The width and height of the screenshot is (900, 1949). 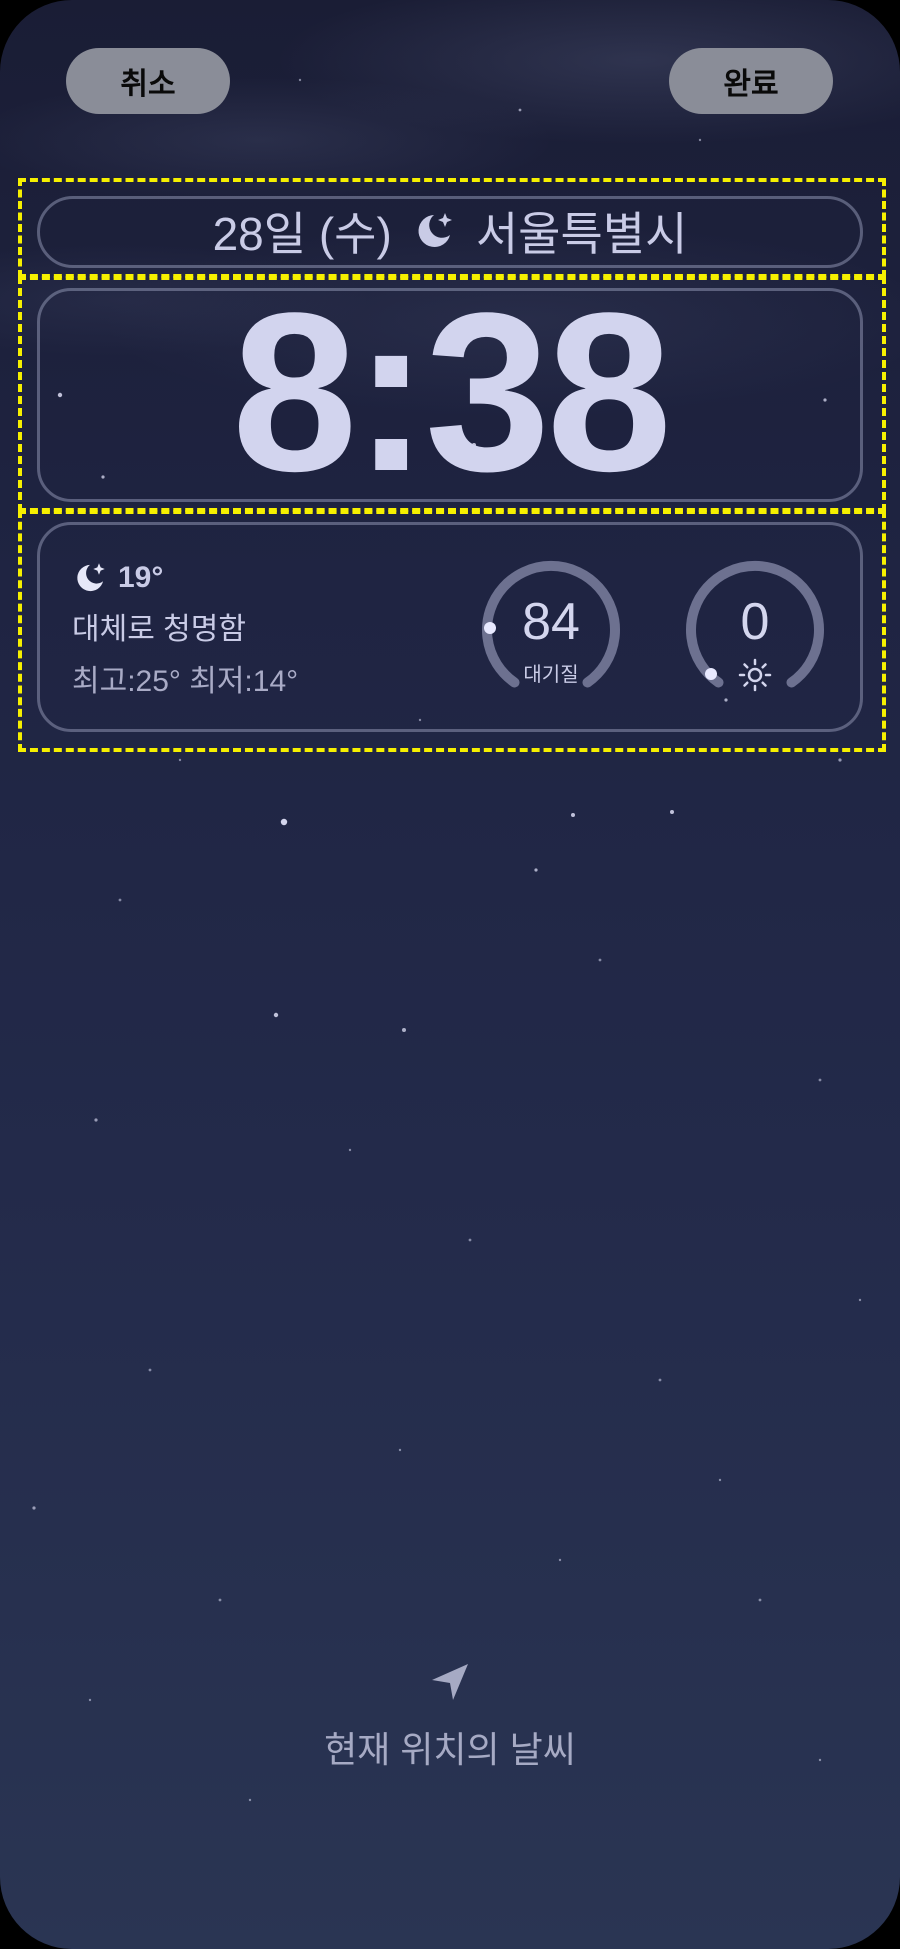 I want to click on location-arrow-icon, so click(x=450, y=1684).